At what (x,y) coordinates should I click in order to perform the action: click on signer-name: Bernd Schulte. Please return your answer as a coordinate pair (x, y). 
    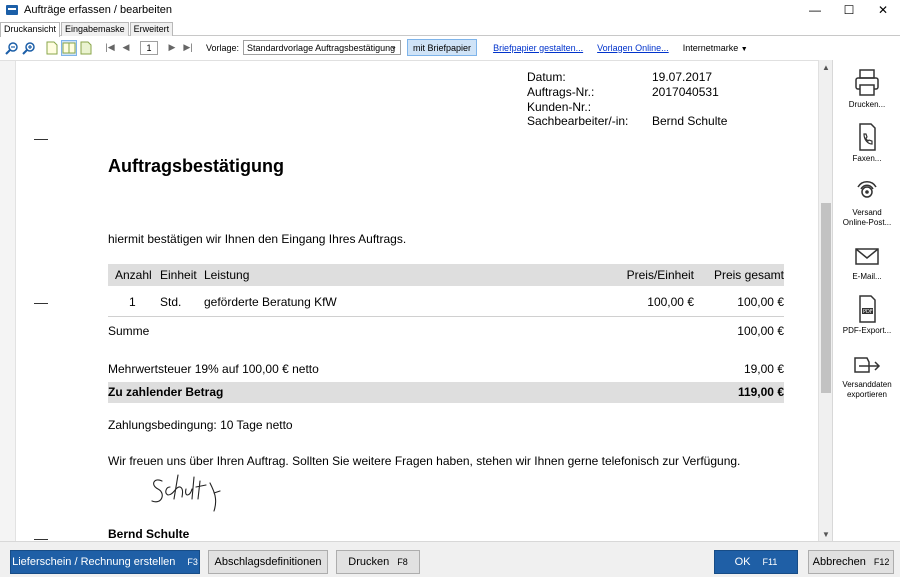
    Looking at the image, I should click on (149, 534).